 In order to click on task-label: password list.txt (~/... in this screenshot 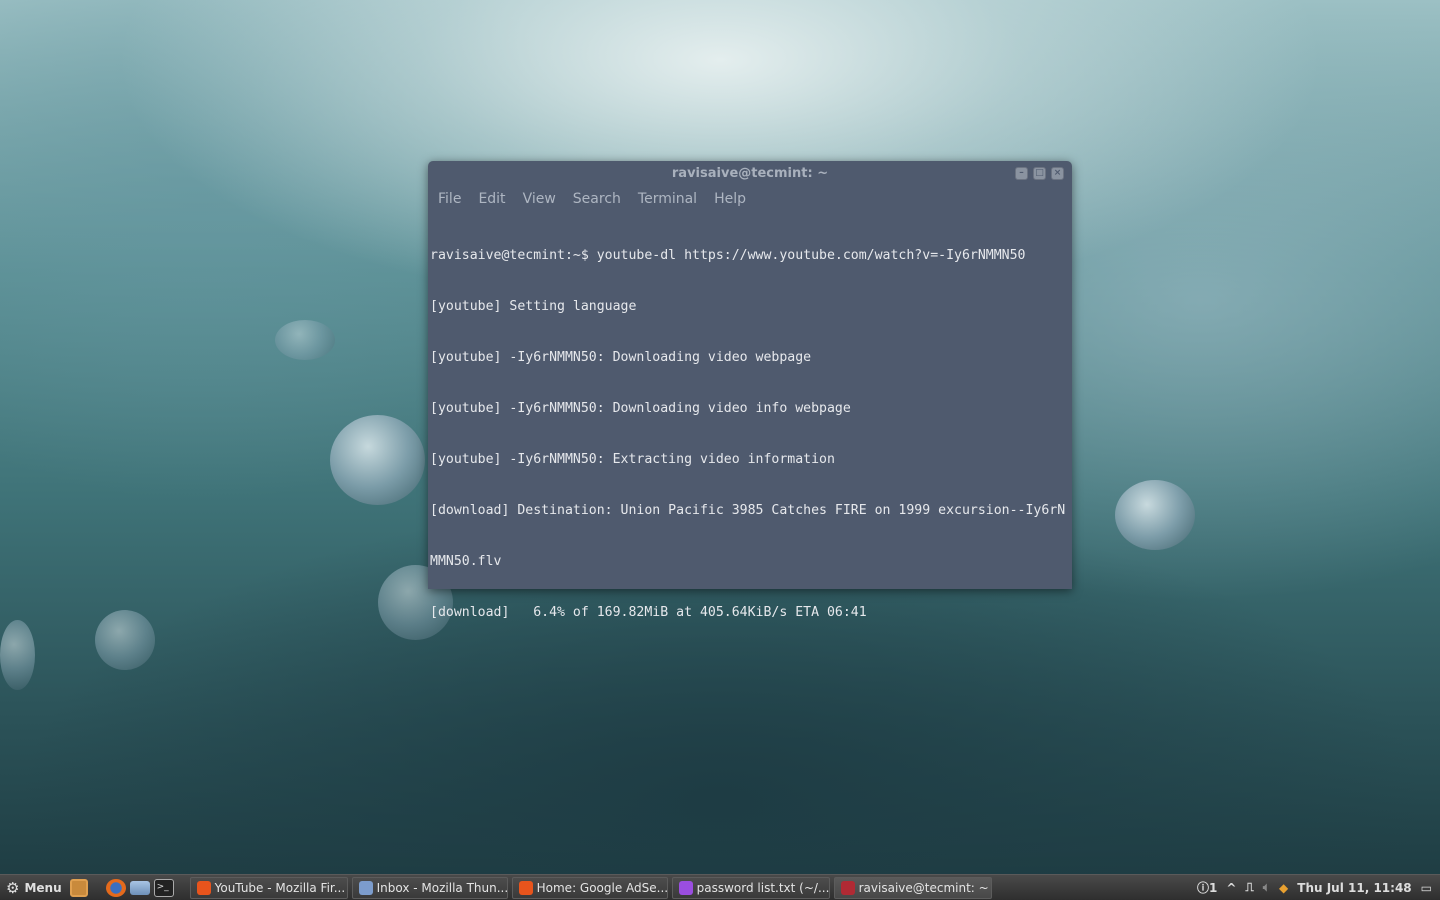, I will do `click(763, 887)`.